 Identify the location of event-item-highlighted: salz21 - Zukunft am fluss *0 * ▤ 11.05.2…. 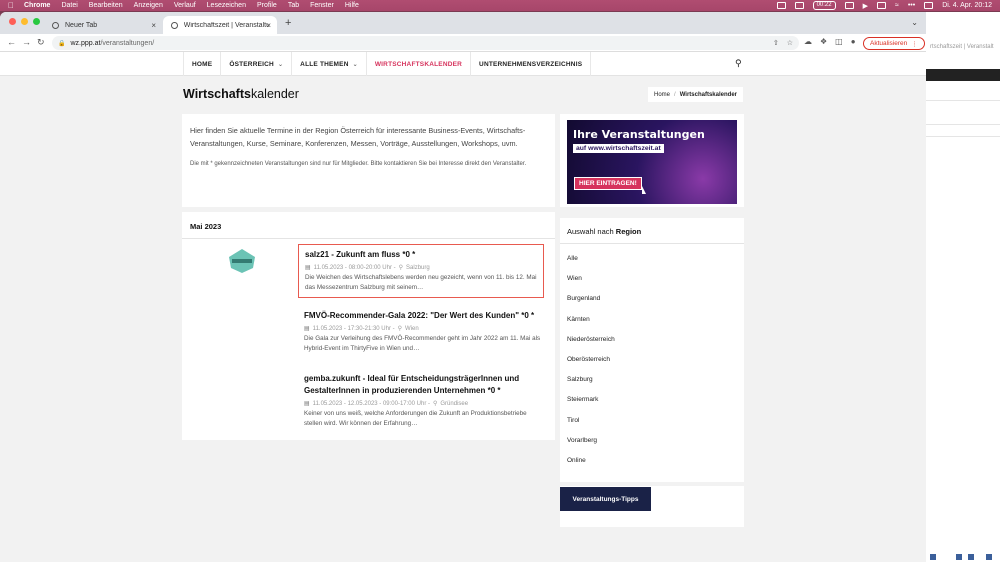
(421, 271).